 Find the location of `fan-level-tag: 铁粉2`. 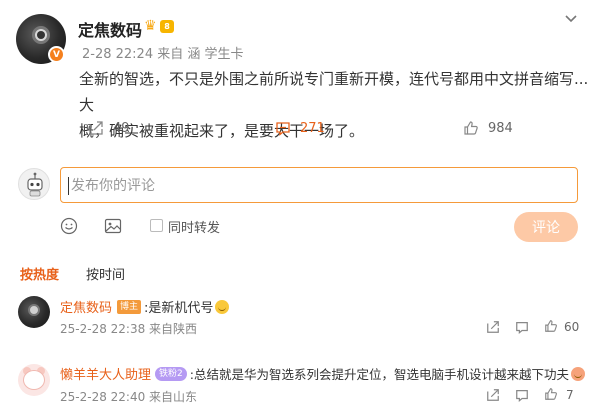

fan-level-tag: 铁粉2 is located at coordinates (171, 373).